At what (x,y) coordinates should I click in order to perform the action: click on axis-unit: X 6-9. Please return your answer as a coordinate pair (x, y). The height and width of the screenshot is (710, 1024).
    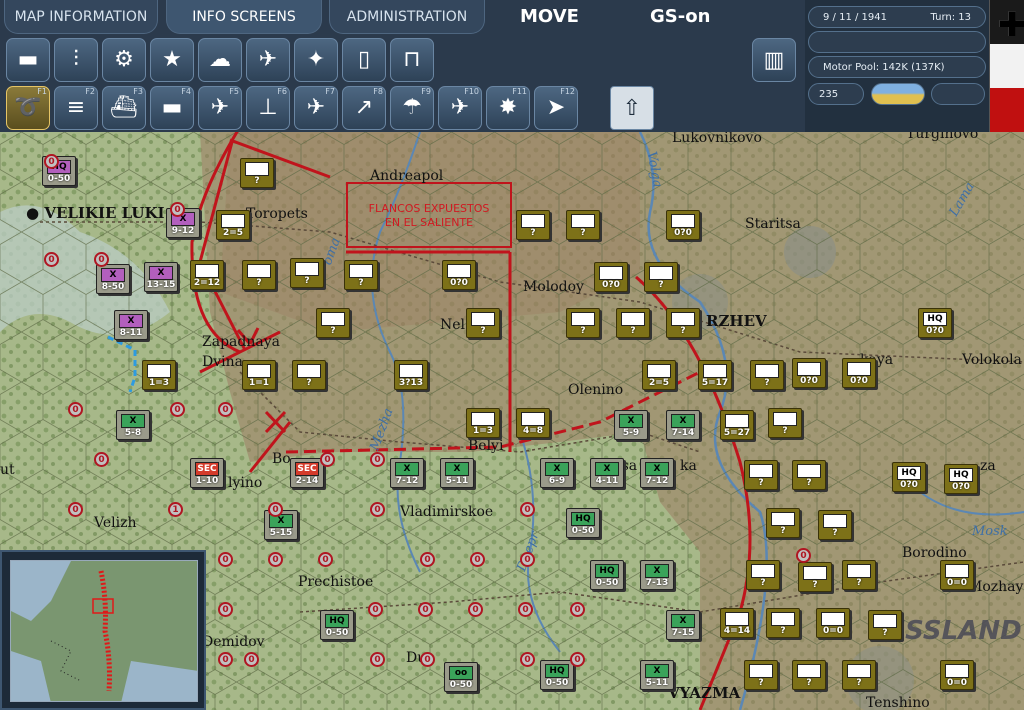
    Looking at the image, I should click on (557, 473).